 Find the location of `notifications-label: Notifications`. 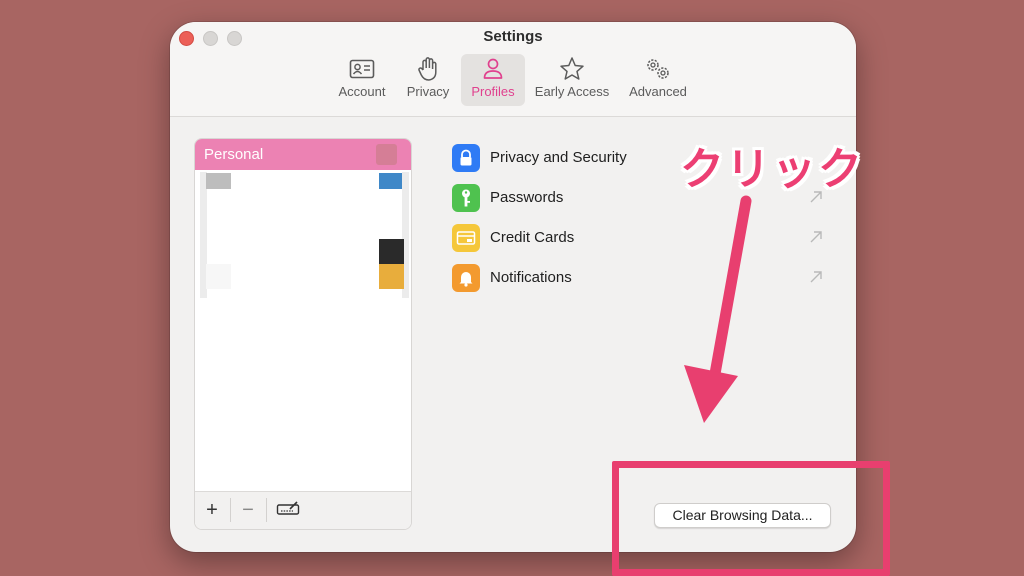

notifications-label: Notifications is located at coordinates (531, 277).